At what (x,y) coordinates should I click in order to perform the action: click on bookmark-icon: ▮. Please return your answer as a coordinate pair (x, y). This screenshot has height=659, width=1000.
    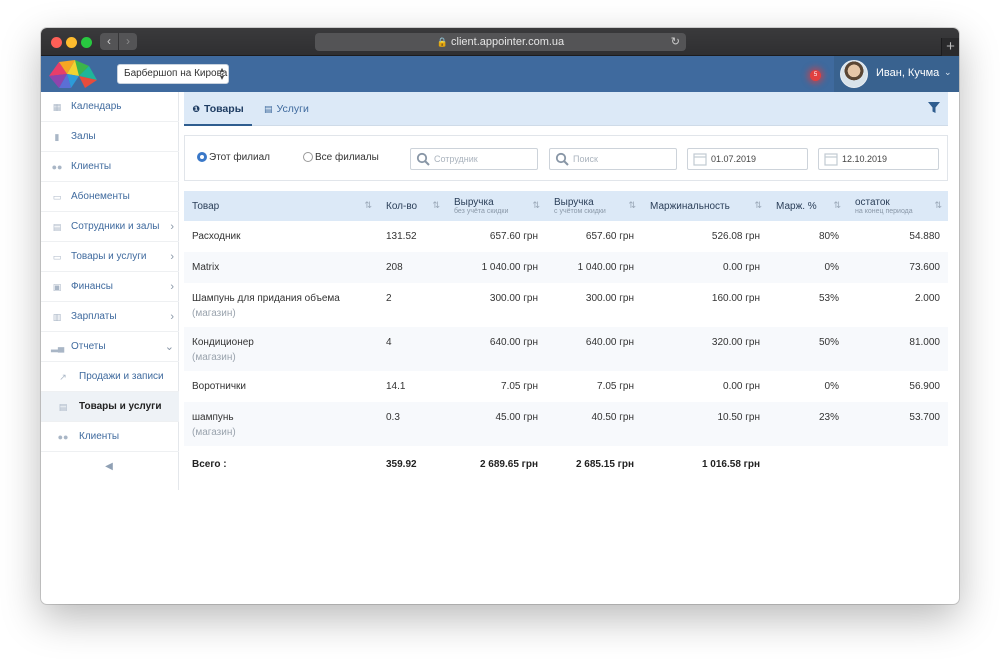
    Looking at the image, I should click on (57, 137).